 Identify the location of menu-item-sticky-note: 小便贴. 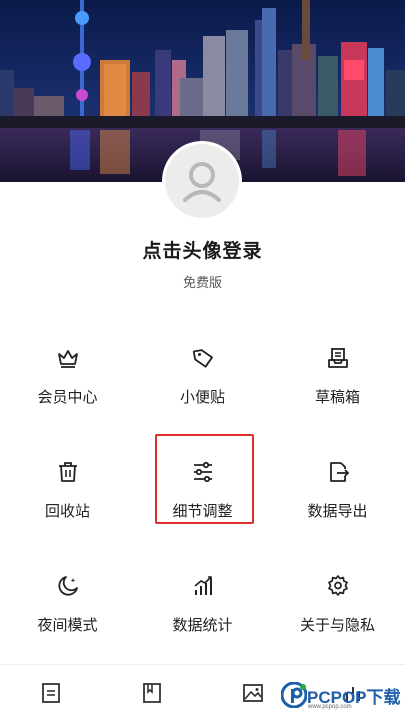
(202, 387).